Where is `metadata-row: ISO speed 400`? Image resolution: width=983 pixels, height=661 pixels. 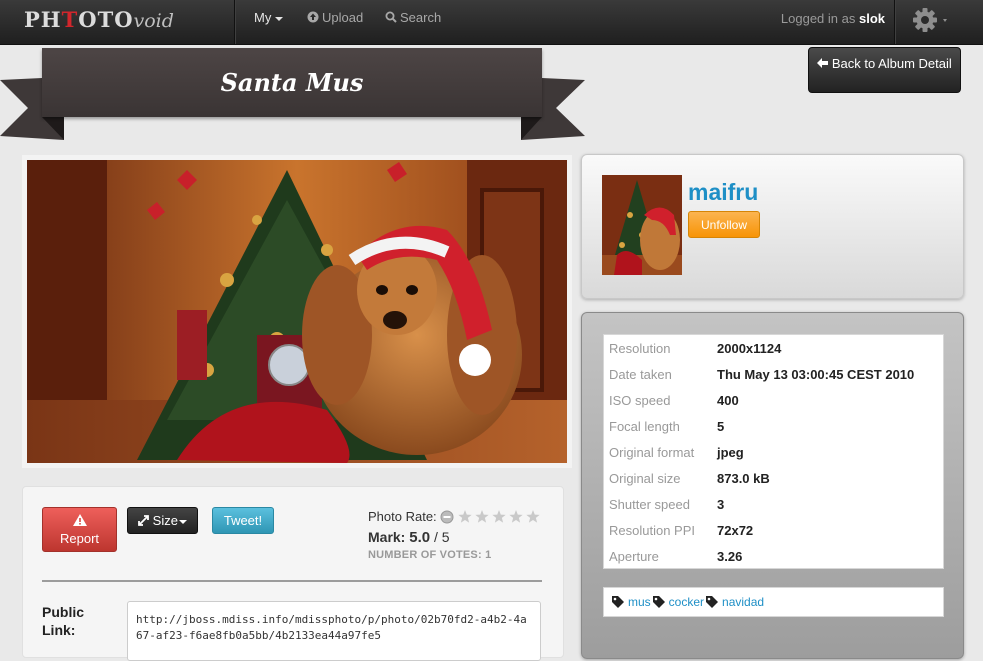 metadata-row: ISO speed 400 is located at coordinates (773, 400).